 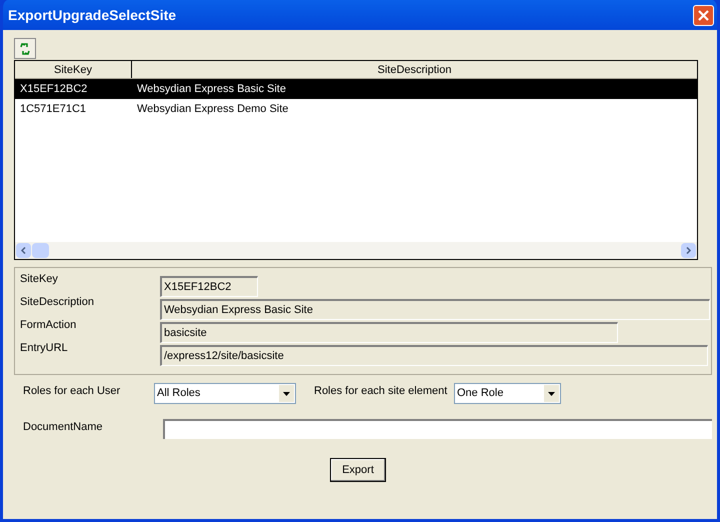 I want to click on table-cell-text: 1C571E71C1, so click(x=53, y=109).